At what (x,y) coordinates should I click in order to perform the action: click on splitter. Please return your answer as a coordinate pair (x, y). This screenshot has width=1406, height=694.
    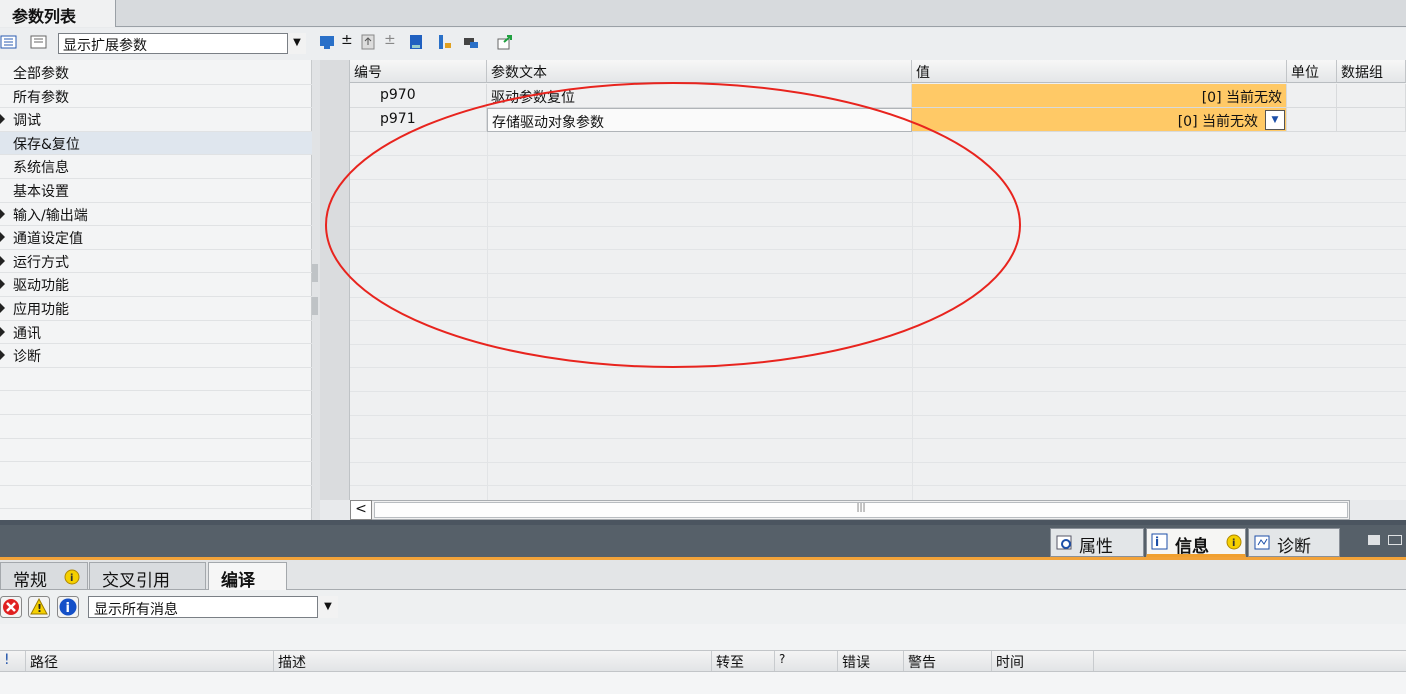
    Looking at the image, I should click on (316, 290).